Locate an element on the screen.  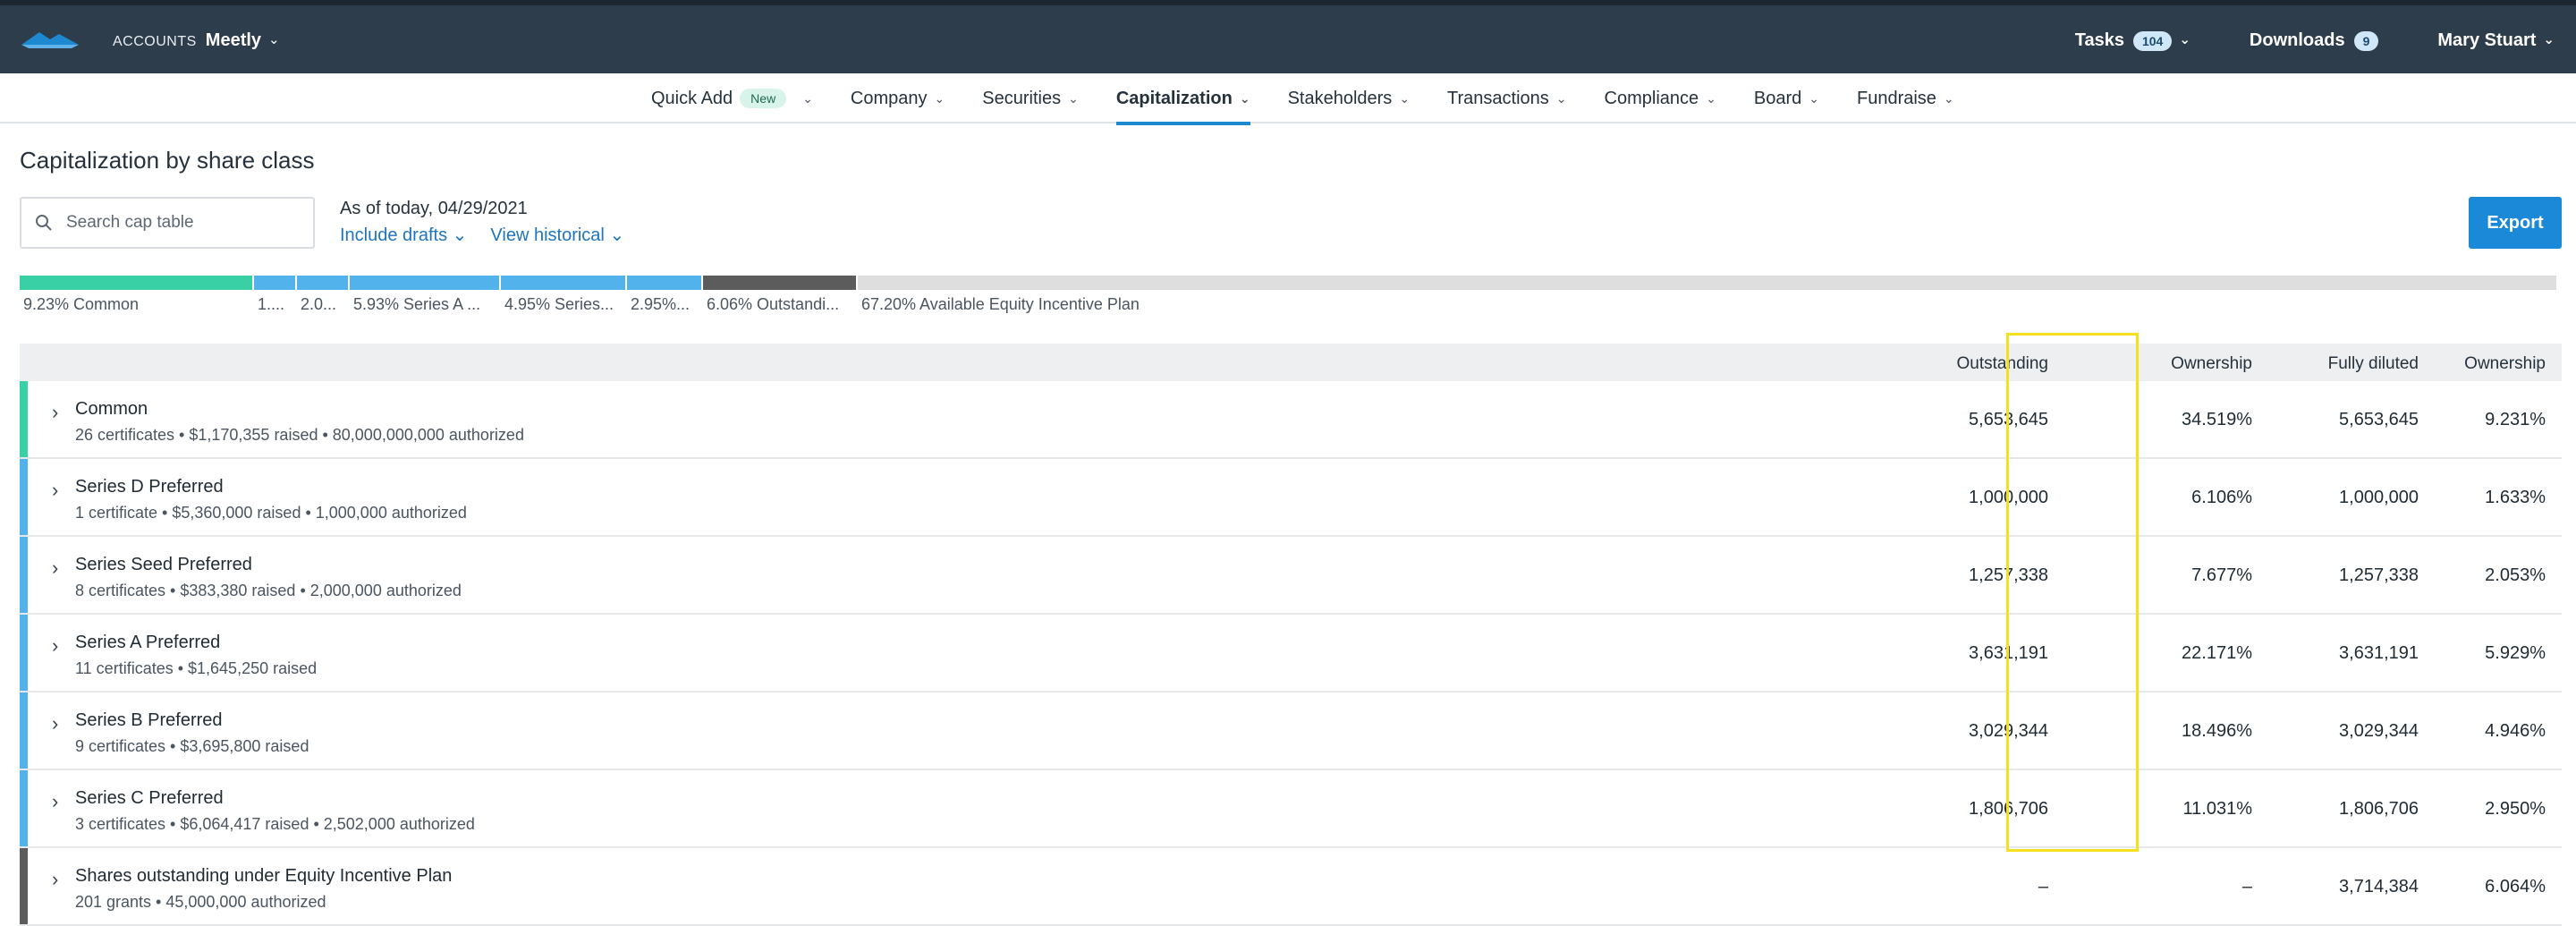
nav-quick-add-label: Quick Add is located at coordinates (692, 98).